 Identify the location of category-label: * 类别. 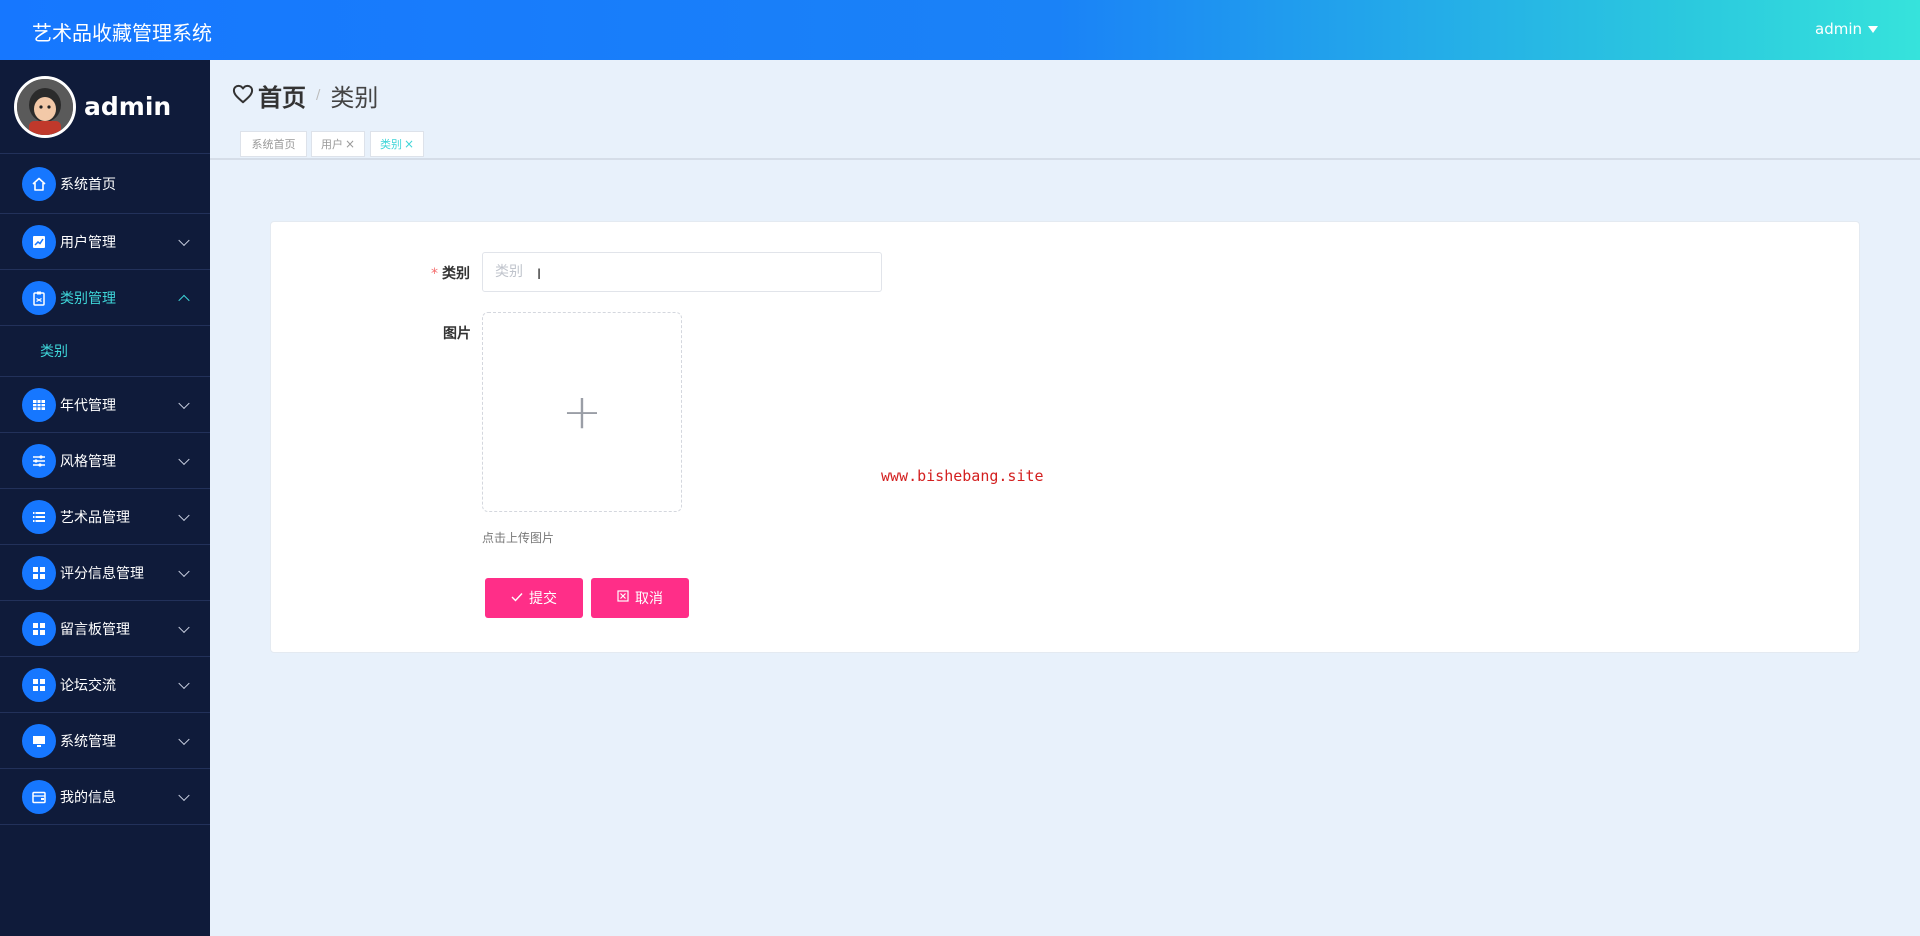
(450, 273).